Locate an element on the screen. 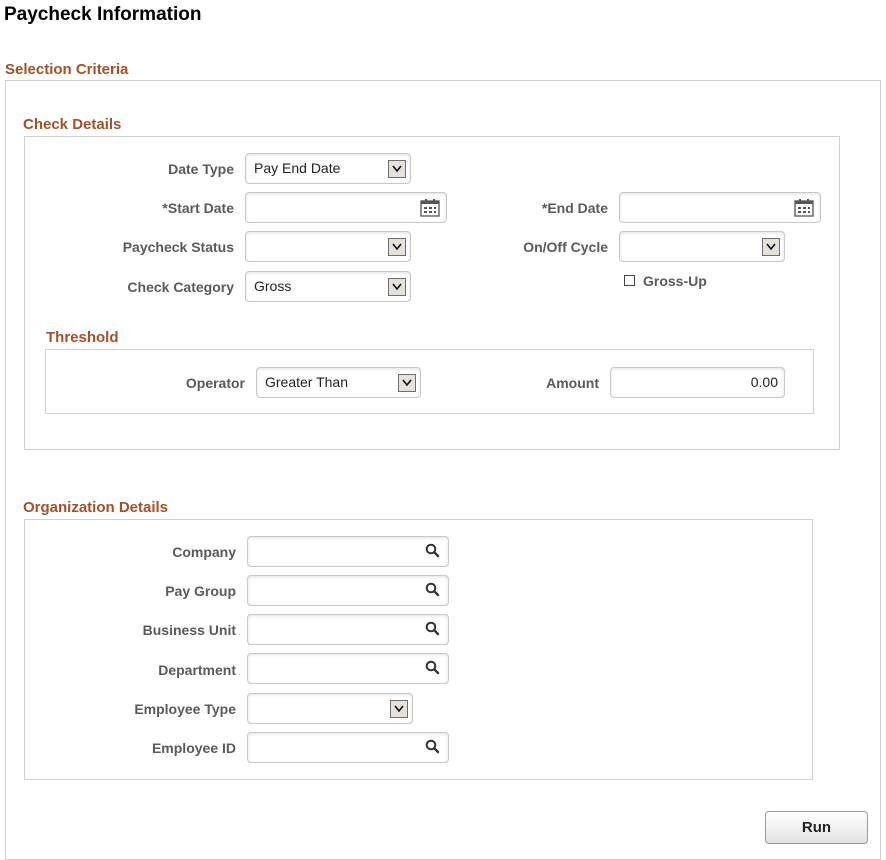  run-button: Run is located at coordinates (816, 827).